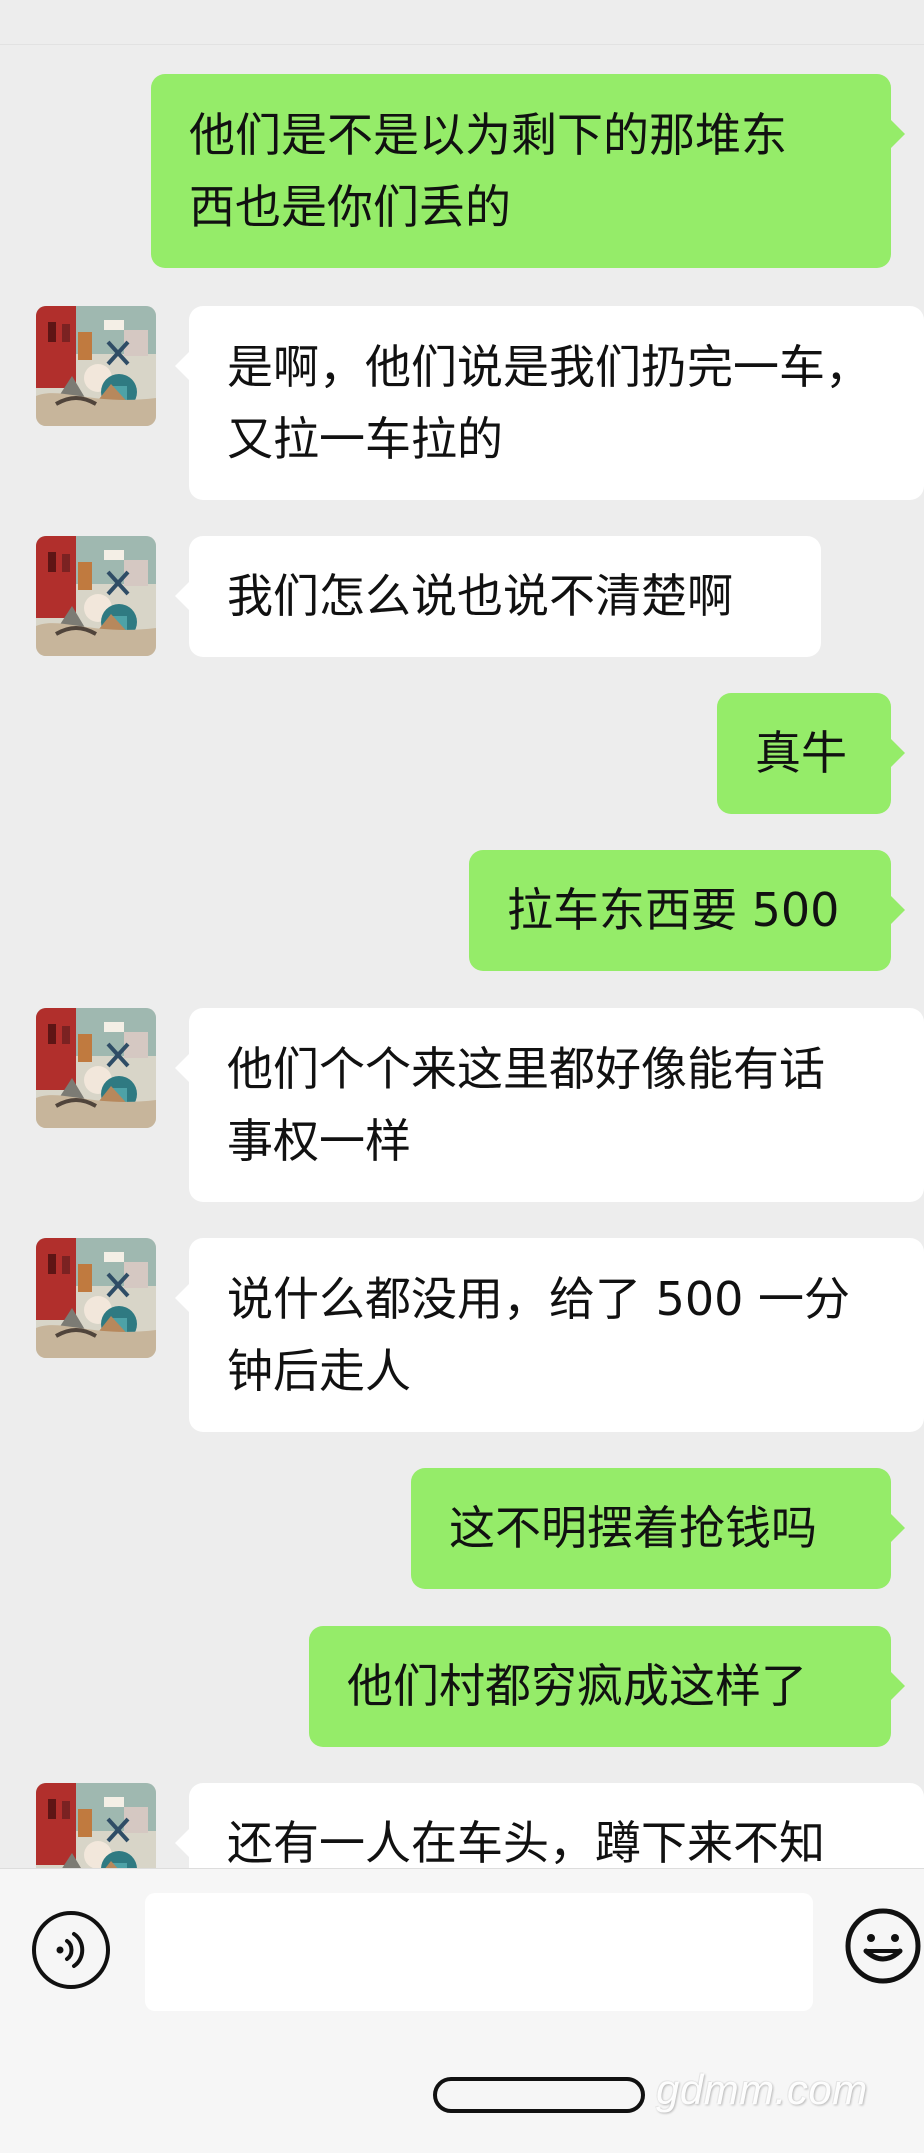 Image resolution: width=924 pixels, height=2153 pixels. I want to click on emoji-icon, so click(883, 1946).